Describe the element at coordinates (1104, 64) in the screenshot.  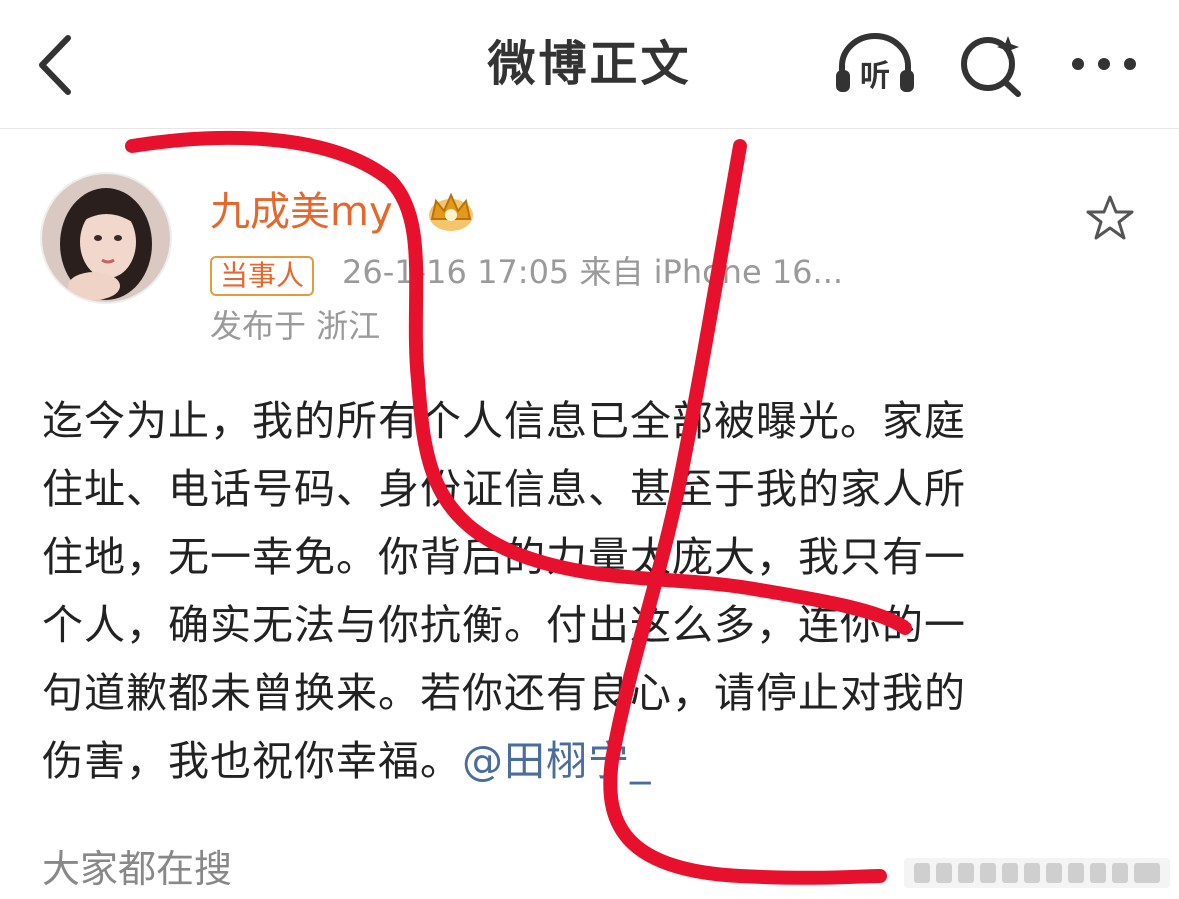
I see `more-dots-icon` at that location.